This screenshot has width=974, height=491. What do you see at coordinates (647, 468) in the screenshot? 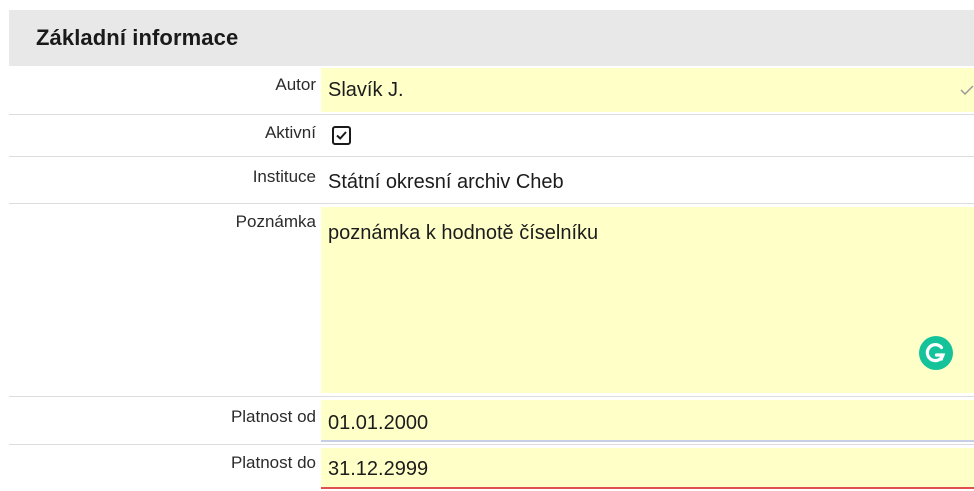
I see `platnost-do-input: 31.12.2999` at bounding box center [647, 468].